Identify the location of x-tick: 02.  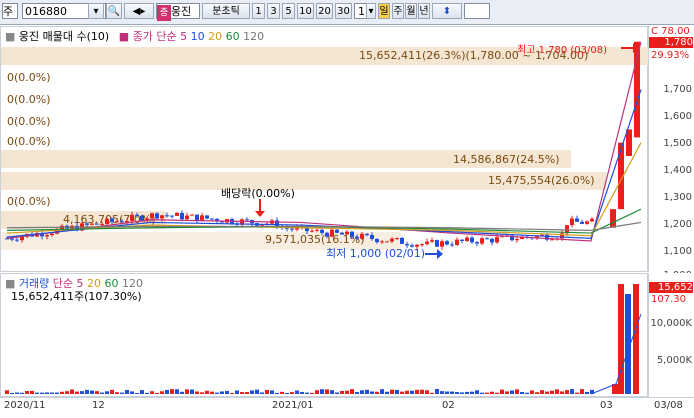
(448, 405).